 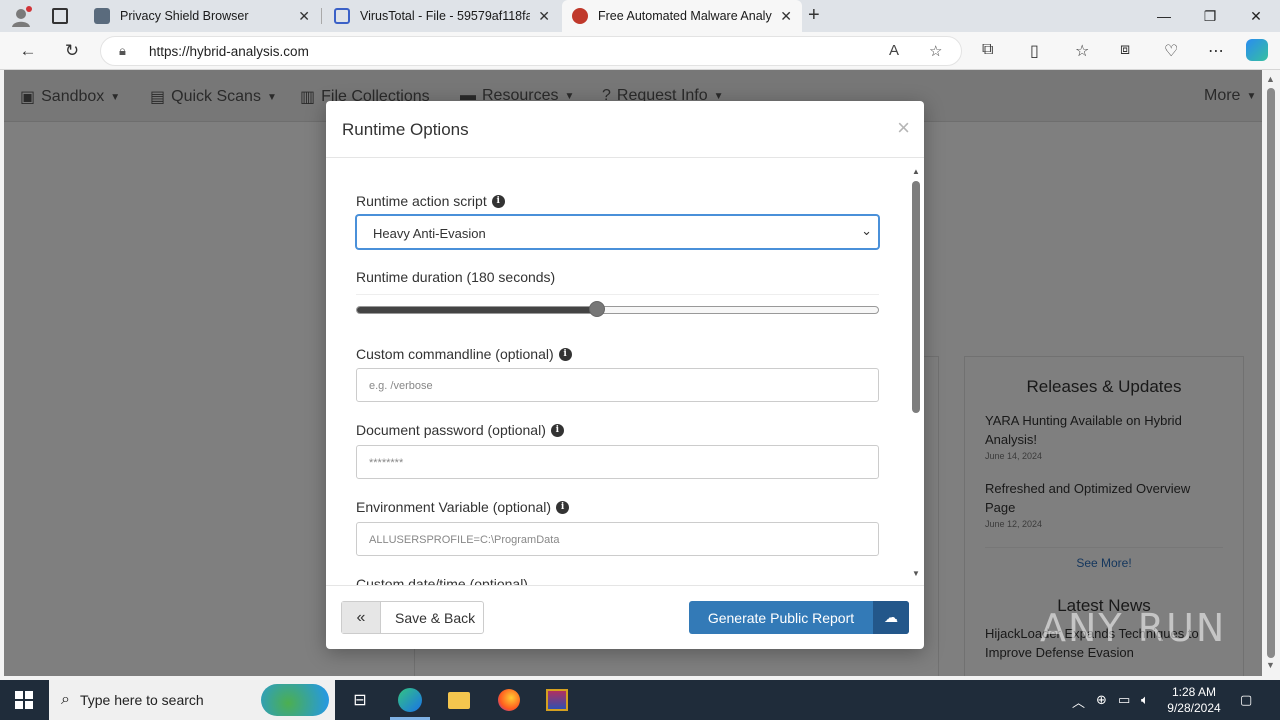 What do you see at coordinates (342, 16) in the screenshot?
I see `virustotal-icon` at bounding box center [342, 16].